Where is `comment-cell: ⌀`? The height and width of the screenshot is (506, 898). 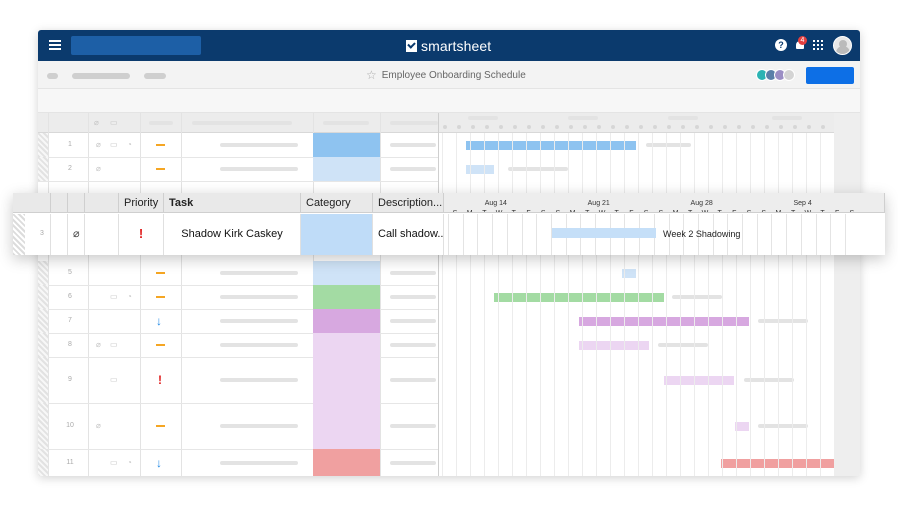 comment-cell: ⌀ is located at coordinates (76, 234).